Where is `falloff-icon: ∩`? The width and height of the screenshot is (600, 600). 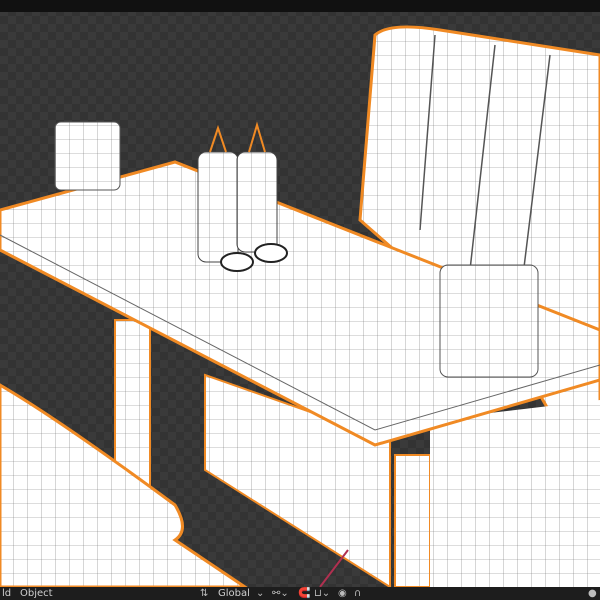 falloff-icon: ∩ is located at coordinates (357, 593).